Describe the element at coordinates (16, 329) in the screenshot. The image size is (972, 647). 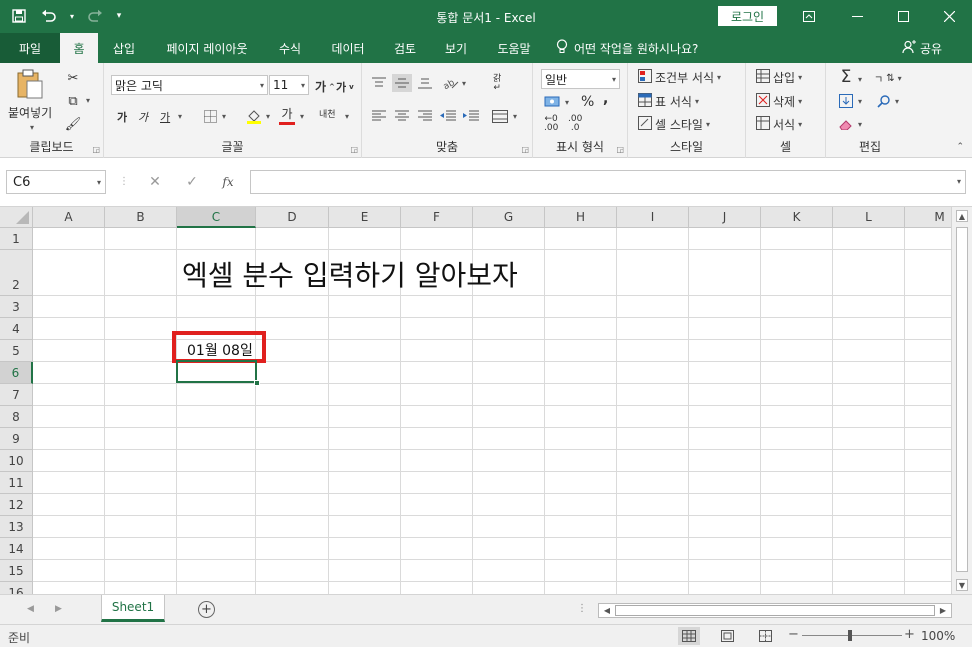
I see `row-header-4: 4` at that location.